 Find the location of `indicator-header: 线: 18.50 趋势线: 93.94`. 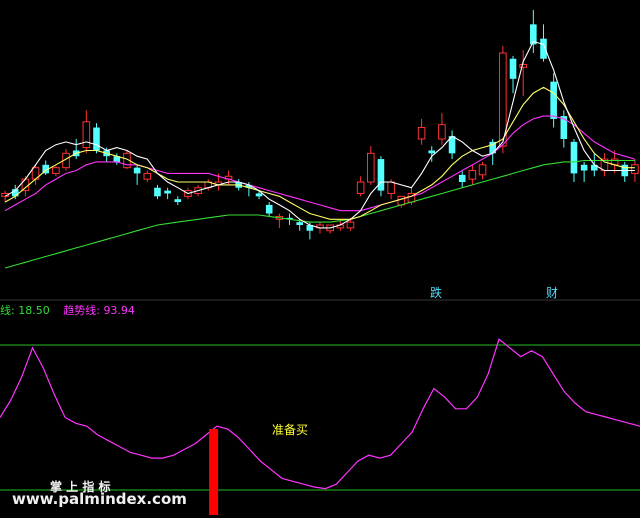

indicator-header: 线: 18.50 趋势线: 93.94 is located at coordinates (67, 310).